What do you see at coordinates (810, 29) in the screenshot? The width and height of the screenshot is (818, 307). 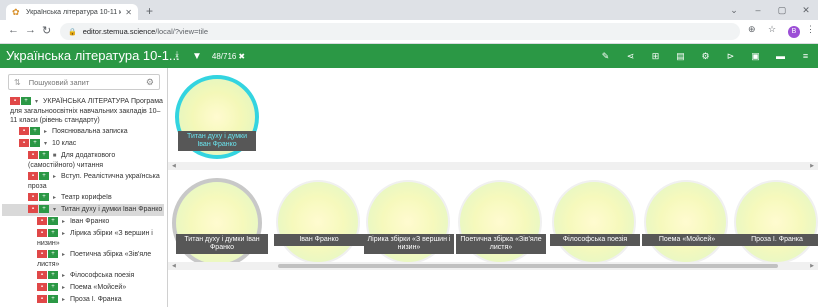 I see `browser-menu-icon: ⋮` at bounding box center [810, 29].